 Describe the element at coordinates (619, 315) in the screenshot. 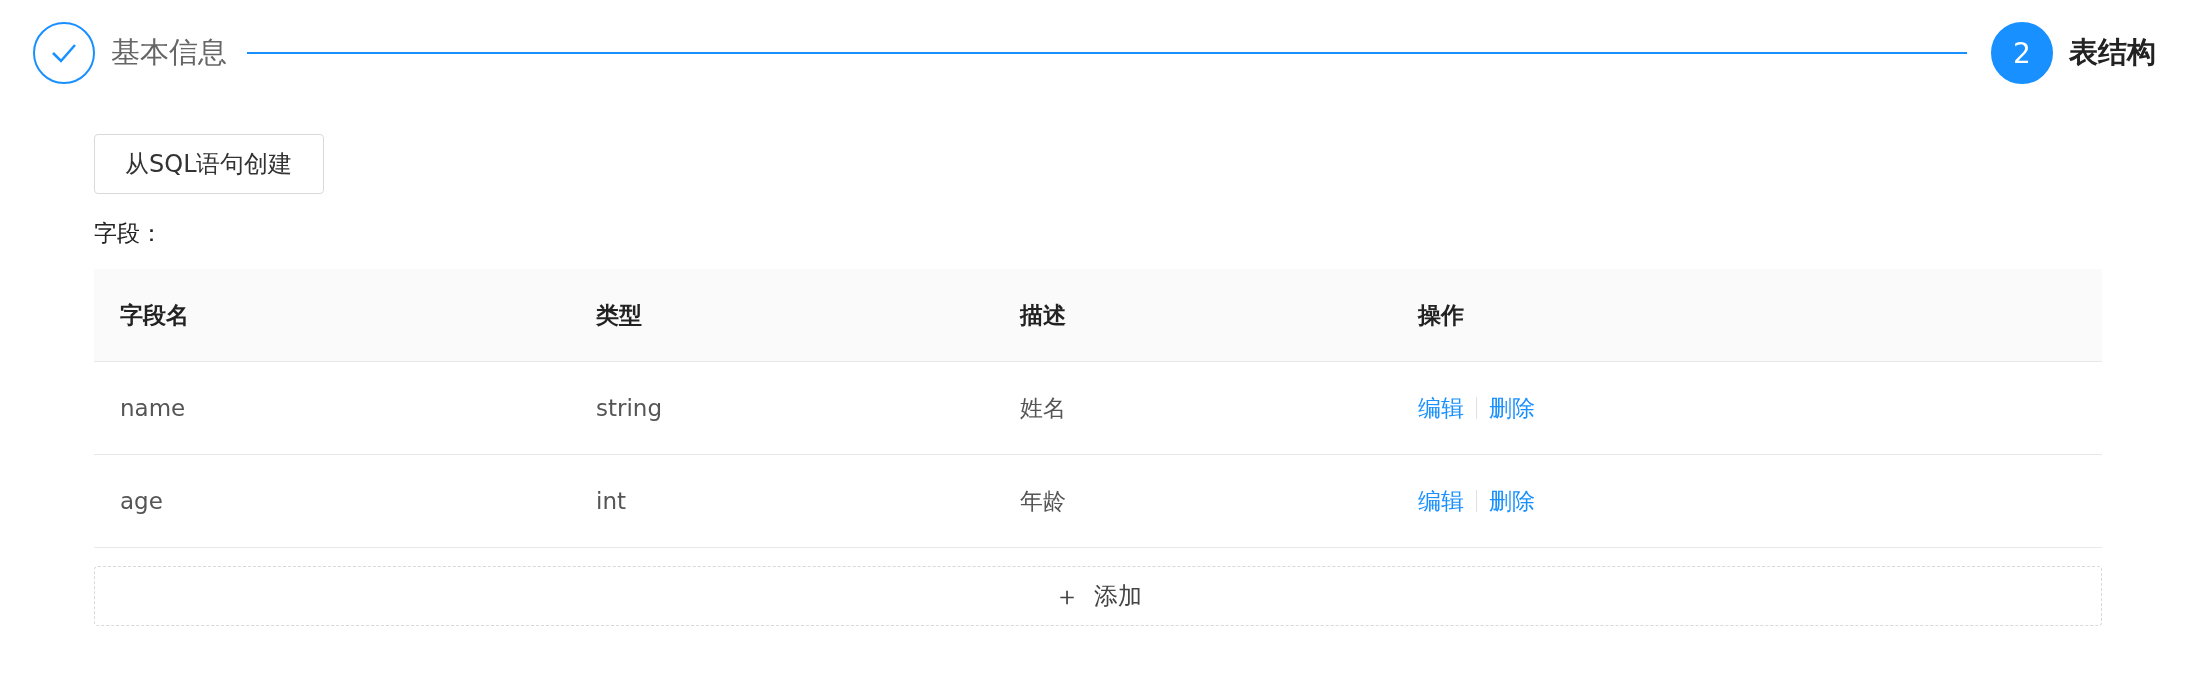

I see `column-header: 类型` at that location.